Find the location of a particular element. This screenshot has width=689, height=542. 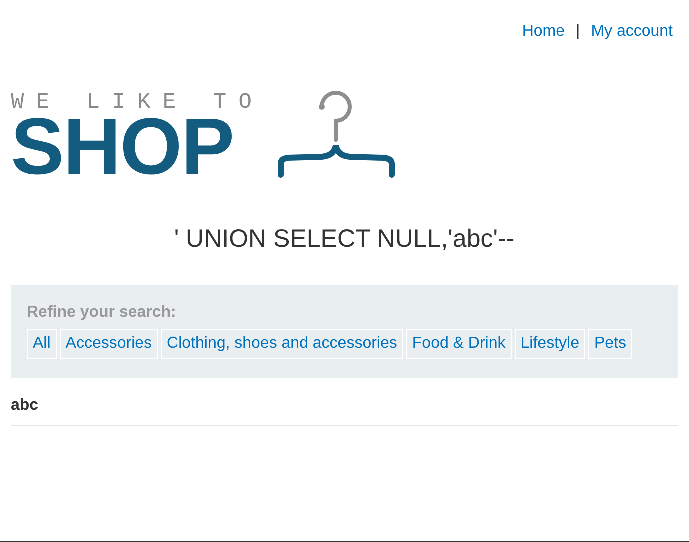

hanger-icon is located at coordinates (337, 133).